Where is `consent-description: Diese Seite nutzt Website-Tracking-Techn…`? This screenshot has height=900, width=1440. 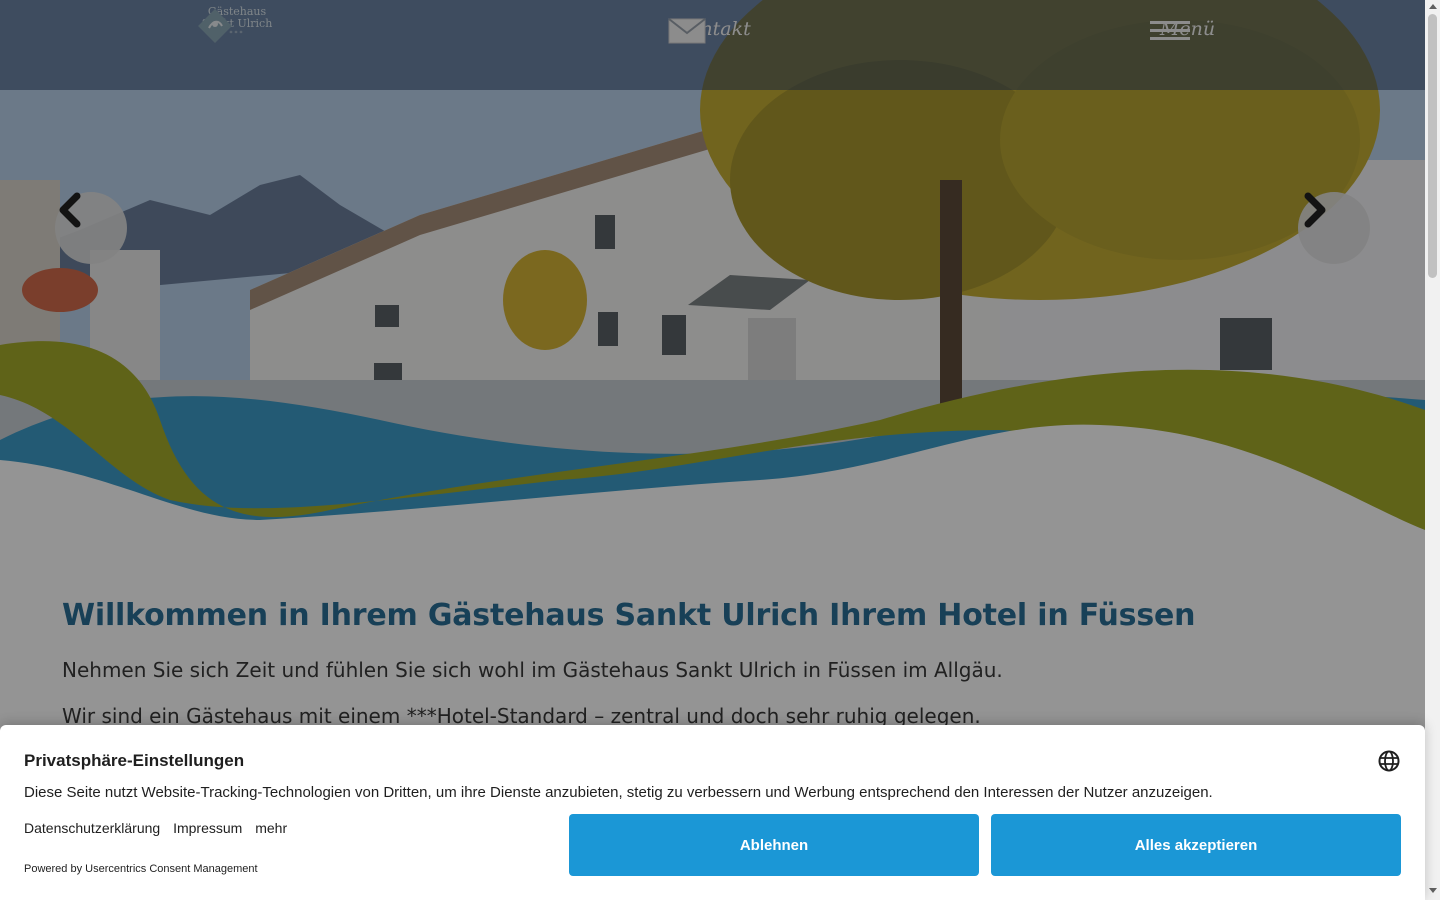 consent-description: Diese Seite nutzt Website-Tracking-Techn… is located at coordinates (618, 792).